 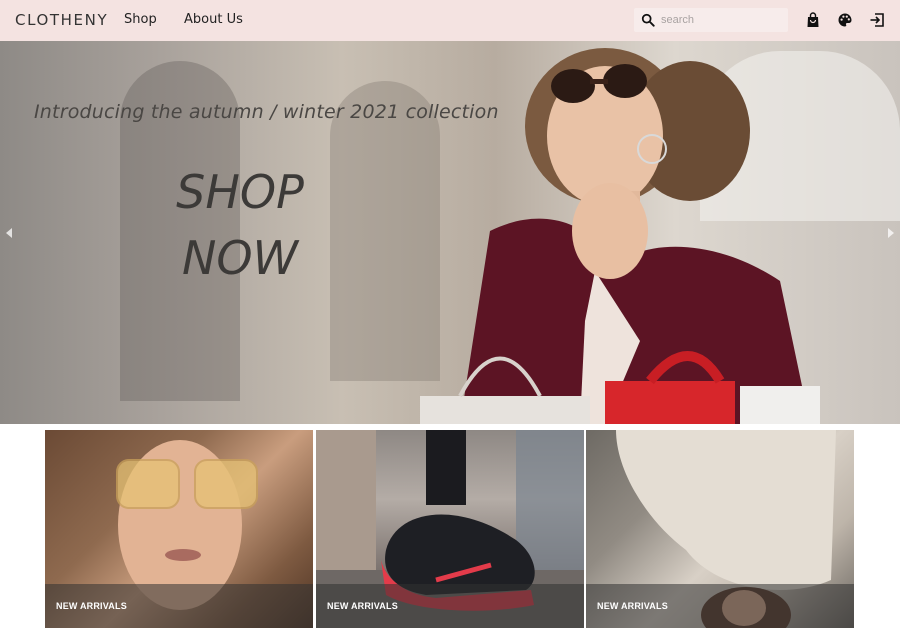 I want to click on shop-now-line1: SHOP, so click(x=240, y=192).